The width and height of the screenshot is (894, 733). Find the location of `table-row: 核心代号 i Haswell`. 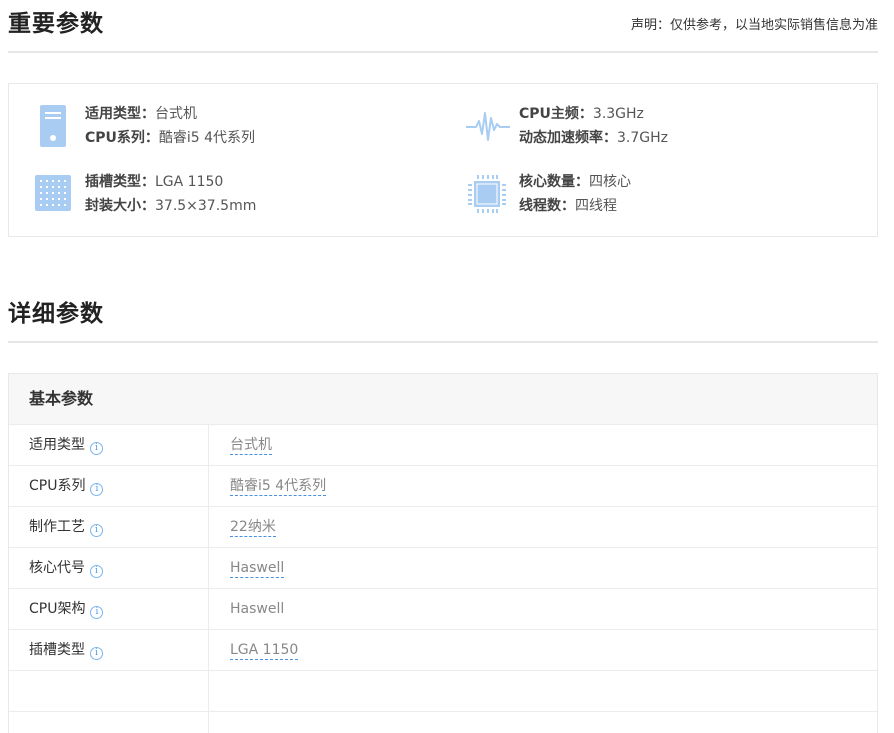

table-row: 核心代号 i Haswell is located at coordinates (443, 568).